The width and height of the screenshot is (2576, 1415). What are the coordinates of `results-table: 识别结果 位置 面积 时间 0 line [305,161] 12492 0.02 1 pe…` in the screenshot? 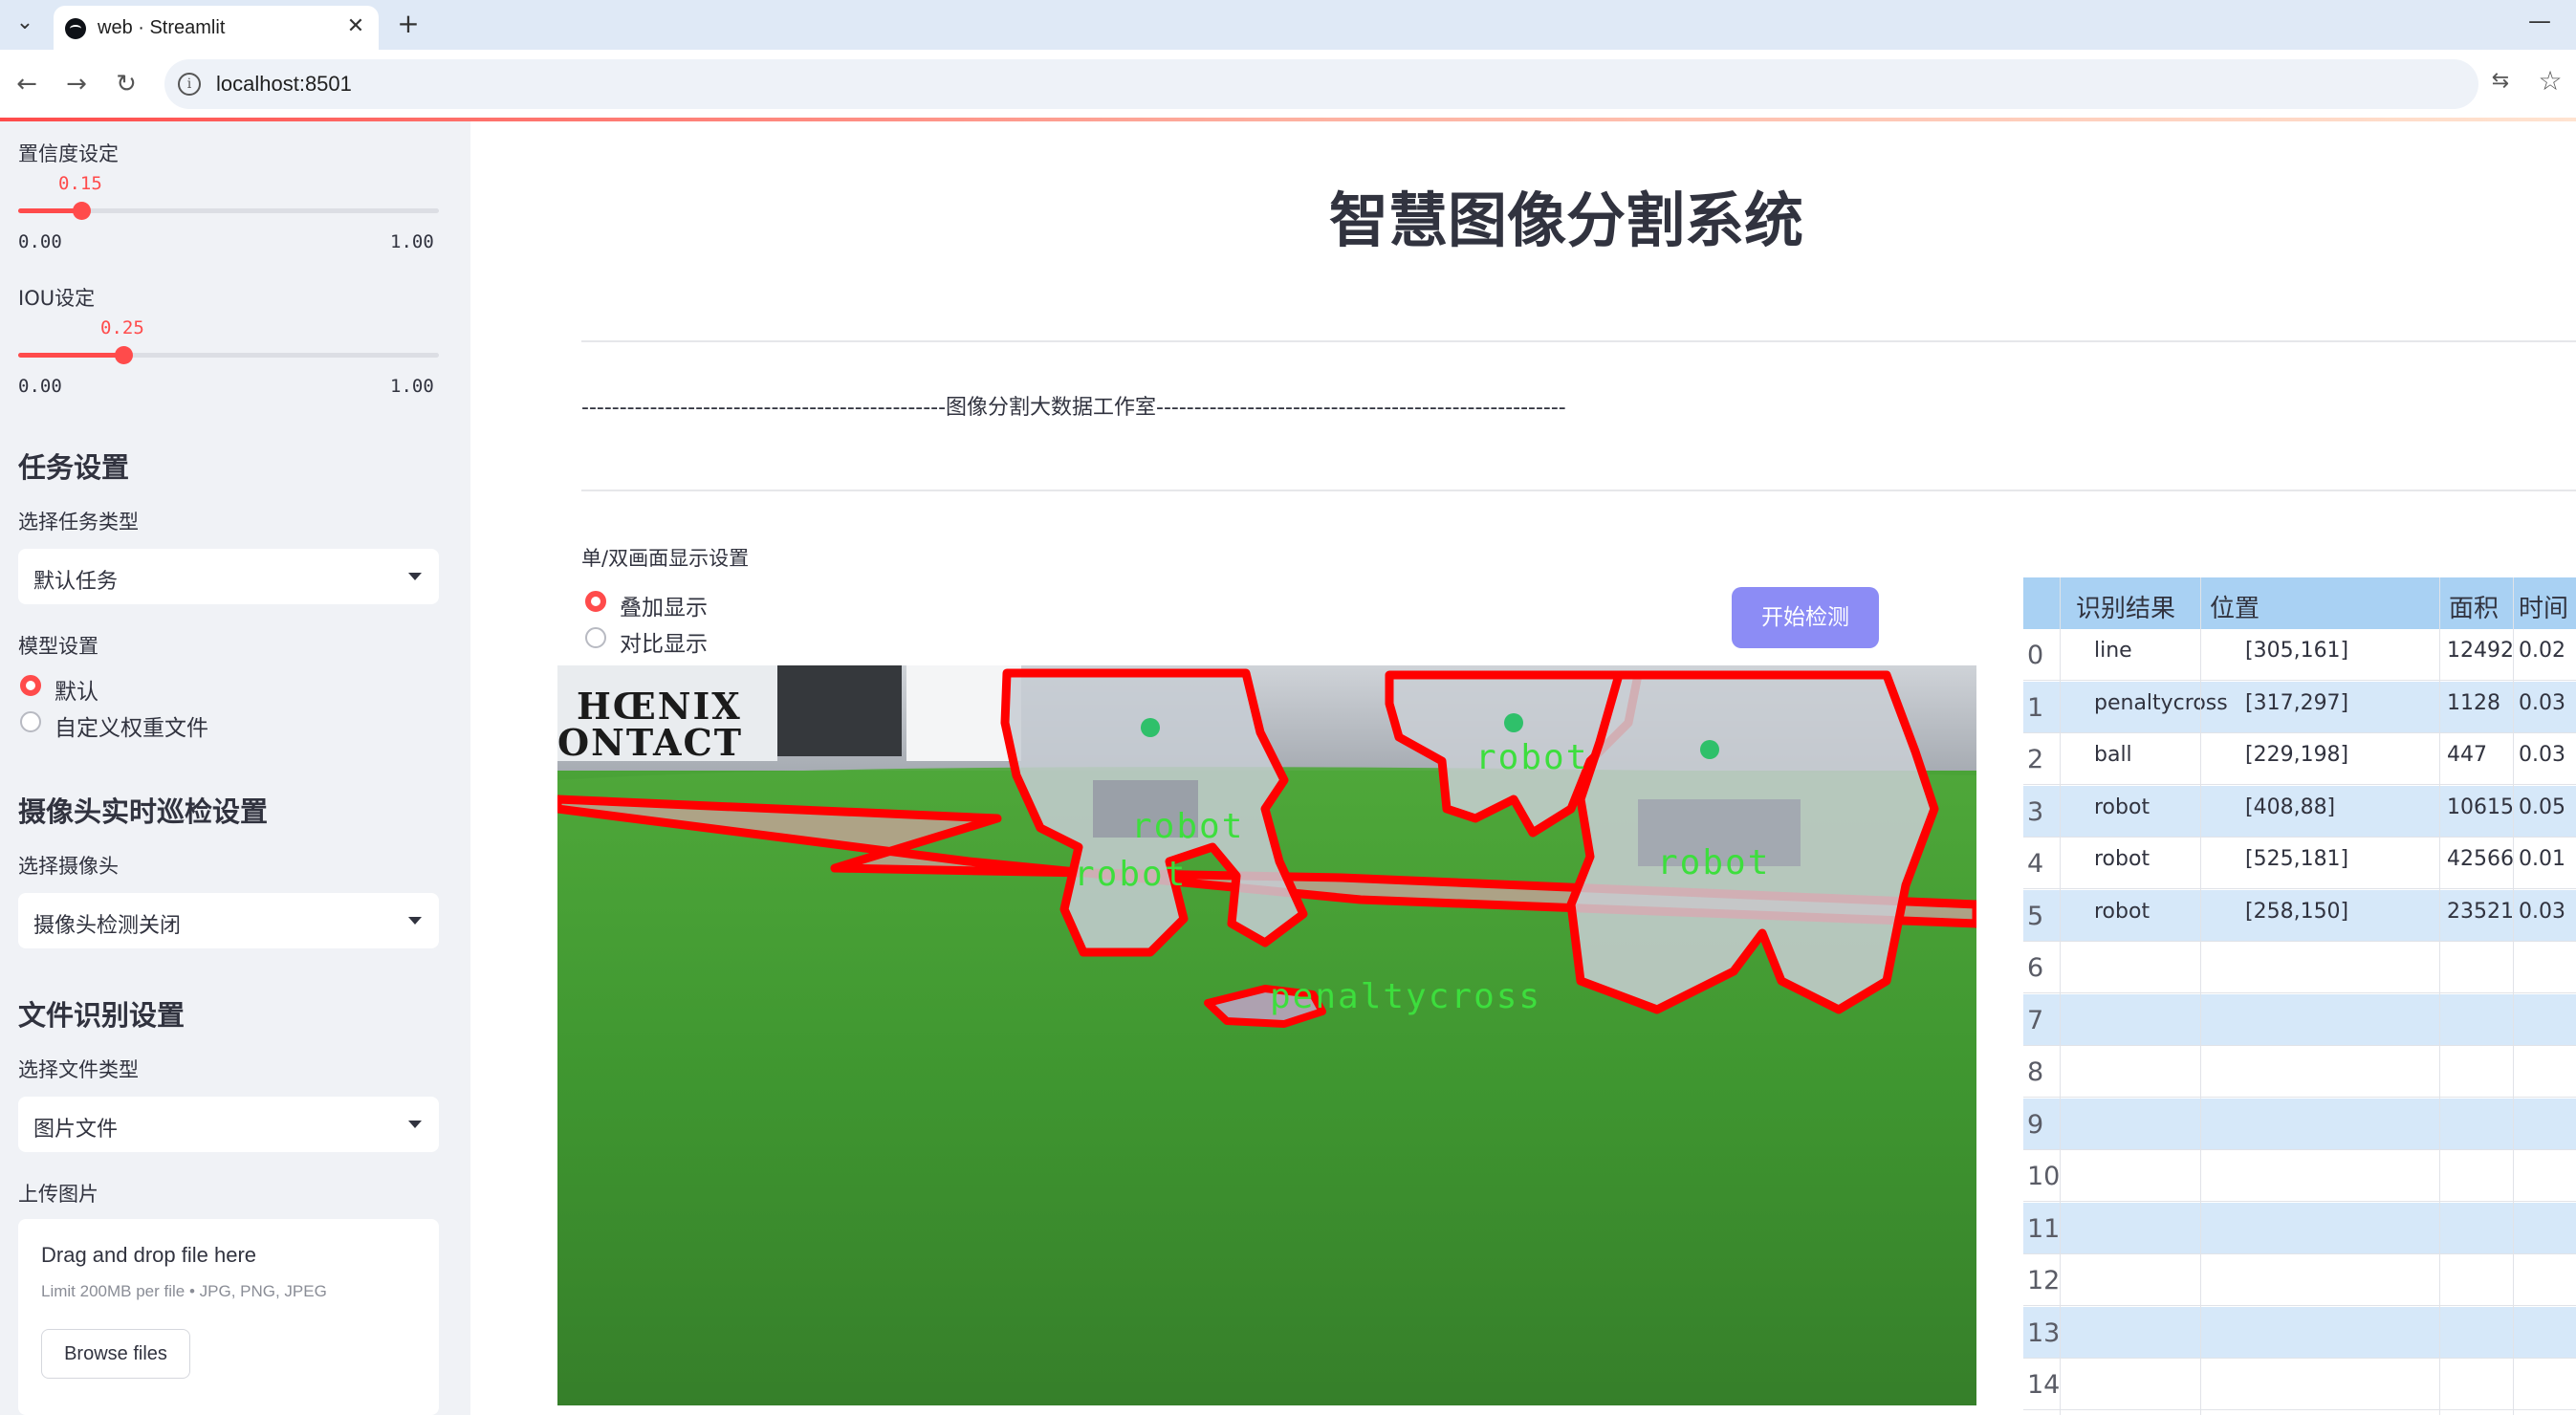 It's located at (2299, 996).